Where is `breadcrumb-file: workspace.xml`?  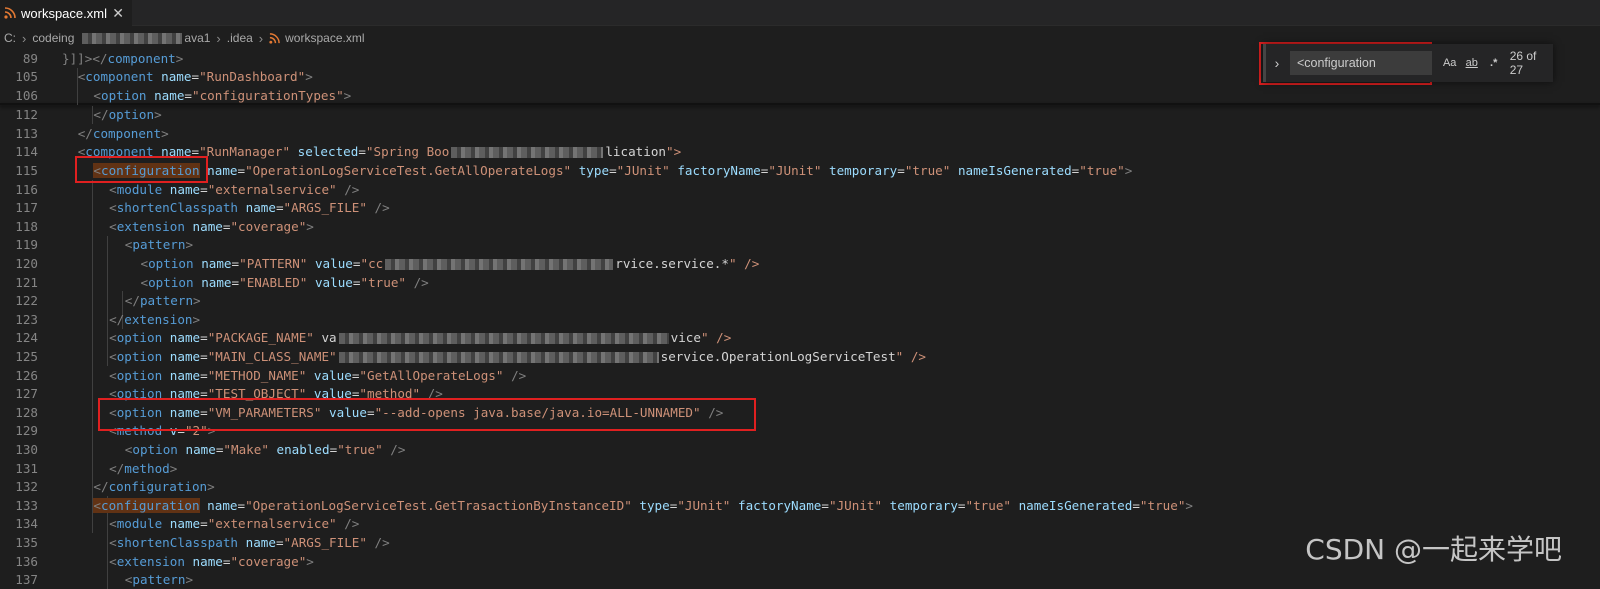
breadcrumb-file: workspace.xml is located at coordinates (324, 38).